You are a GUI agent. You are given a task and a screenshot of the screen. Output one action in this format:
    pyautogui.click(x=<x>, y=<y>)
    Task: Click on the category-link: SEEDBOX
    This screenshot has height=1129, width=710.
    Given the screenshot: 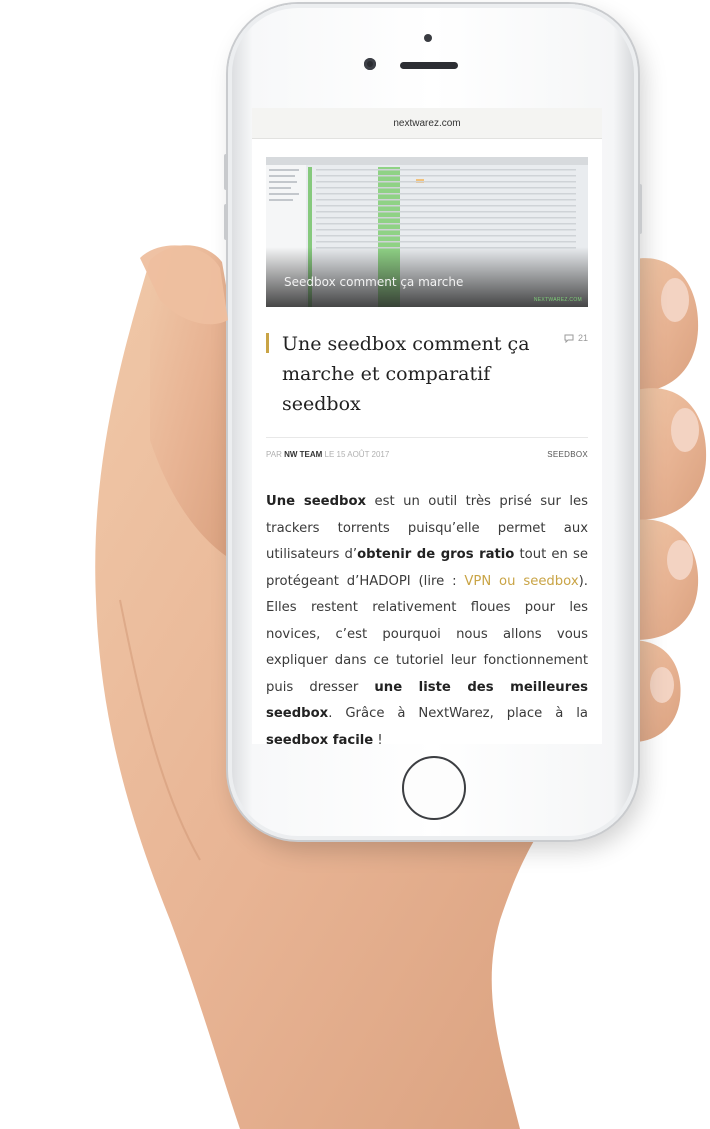 What is the action you would take?
    pyautogui.click(x=567, y=454)
    